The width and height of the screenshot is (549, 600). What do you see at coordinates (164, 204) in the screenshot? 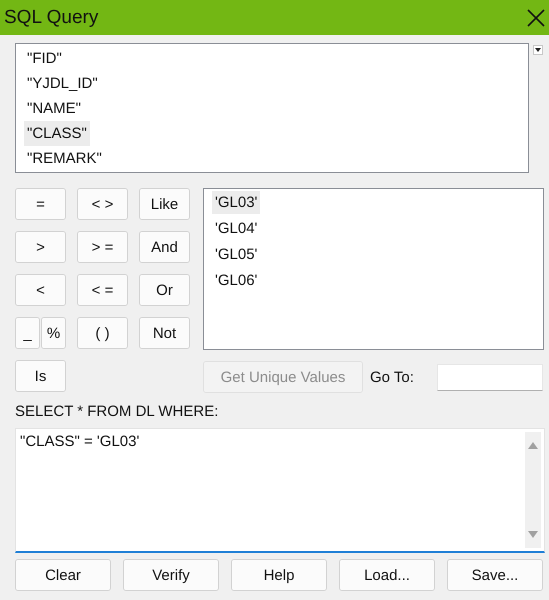
I see `operator-button: Like` at bounding box center [164, 204].